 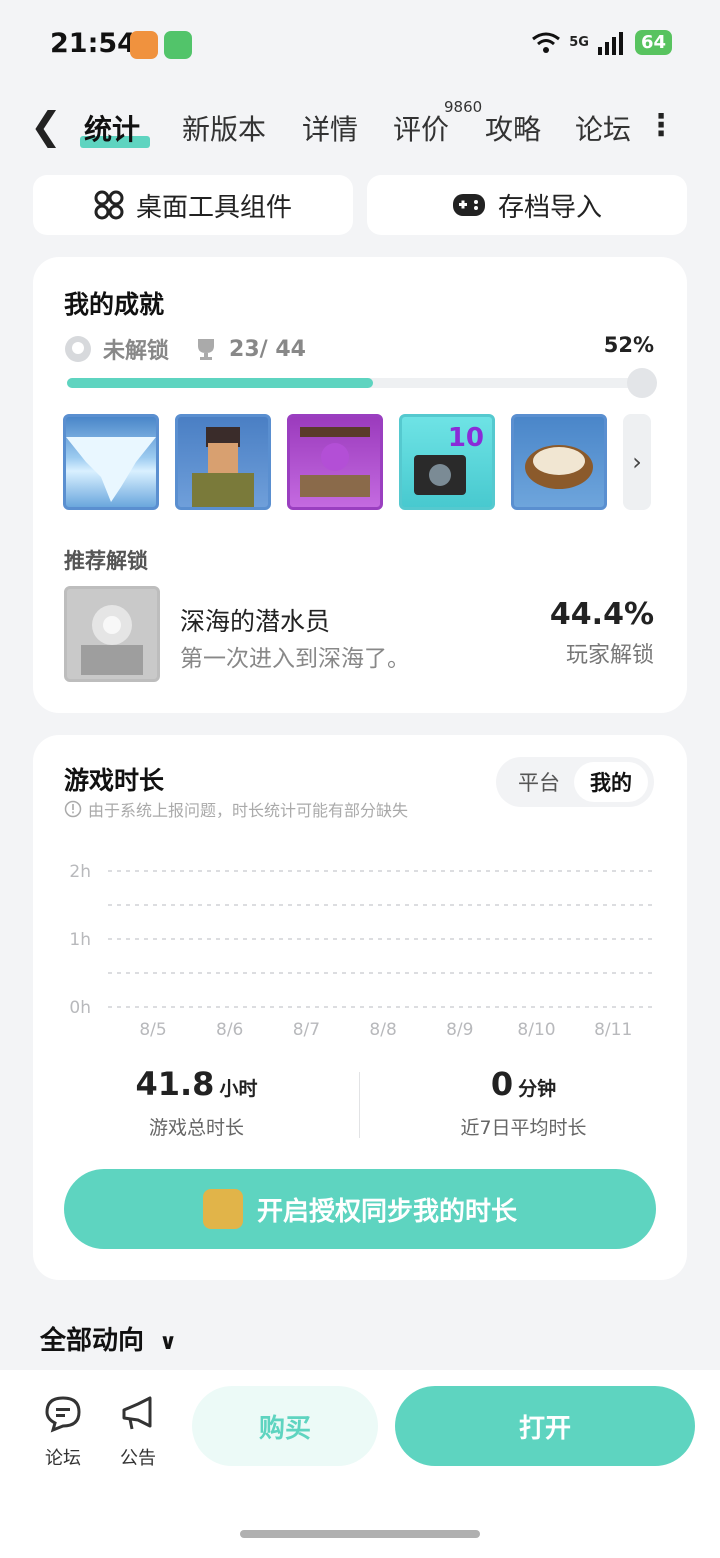 What do you see at coordinates (238, 1089) in the screenshot?
I see `total-playtime-unit: 小时` at bounding box center [238, 1089].